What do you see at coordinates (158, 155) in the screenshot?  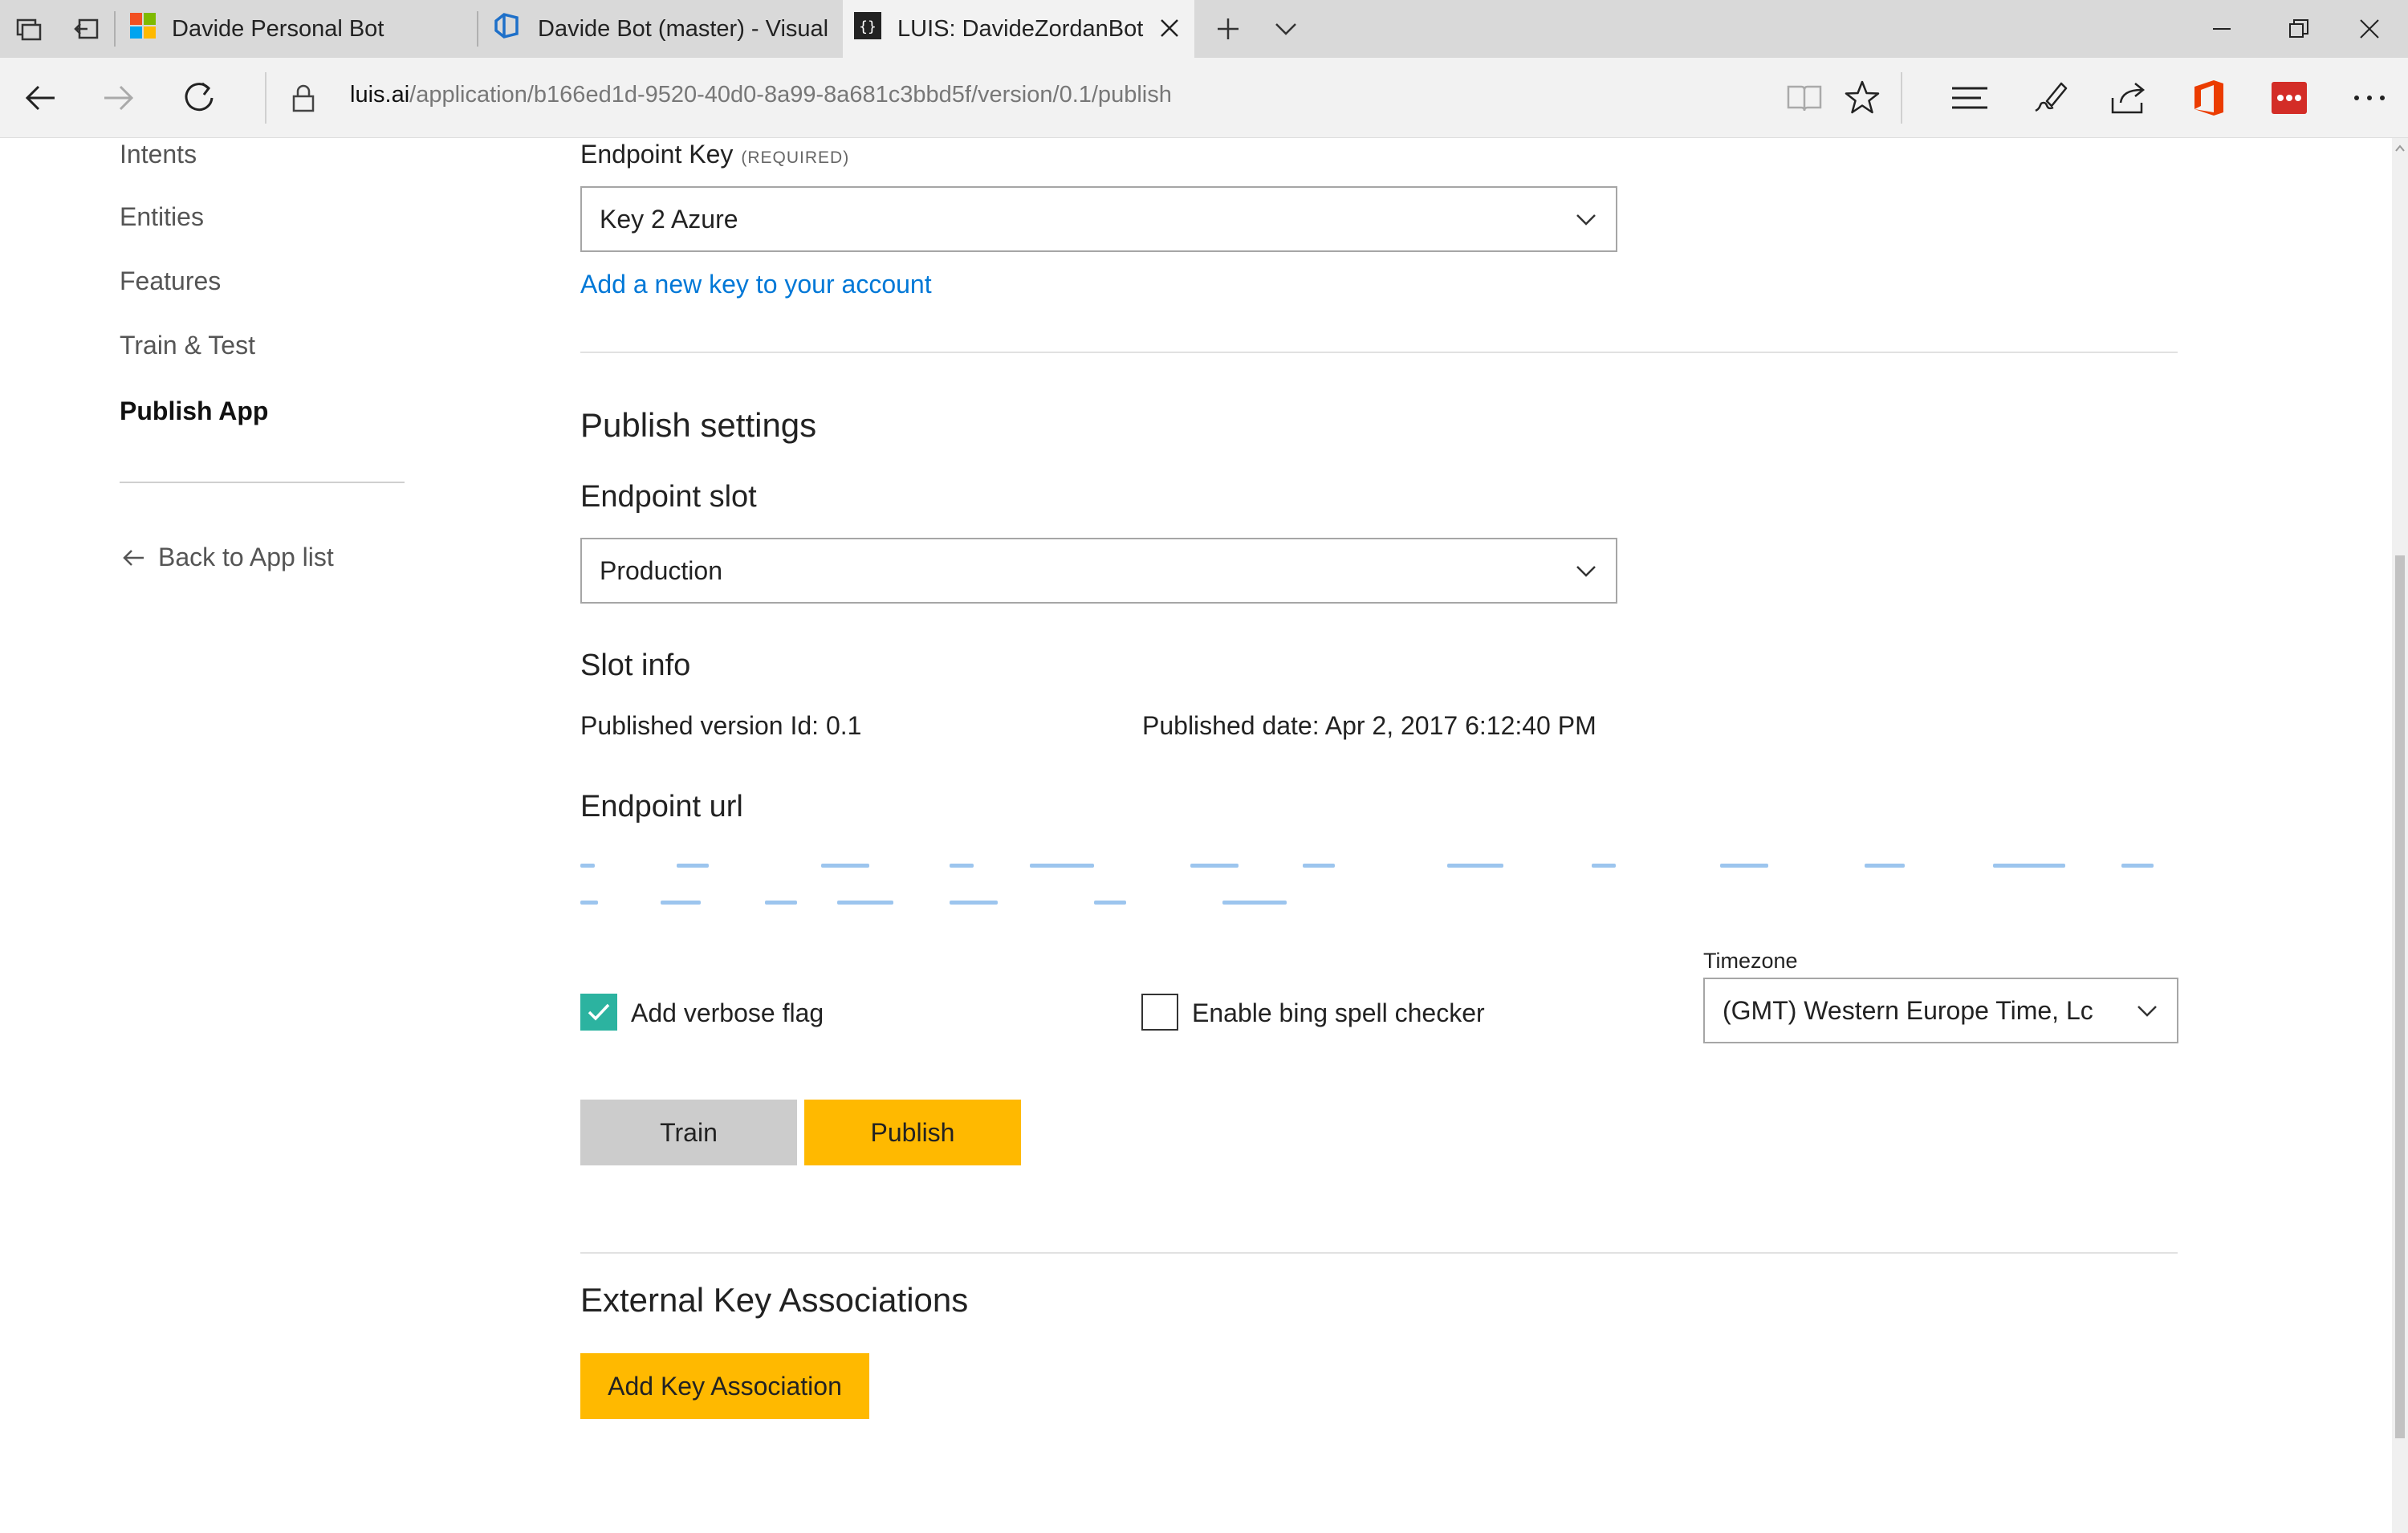 I see `sidebar-item-intents: Intents` at bounding box center [158, 155].